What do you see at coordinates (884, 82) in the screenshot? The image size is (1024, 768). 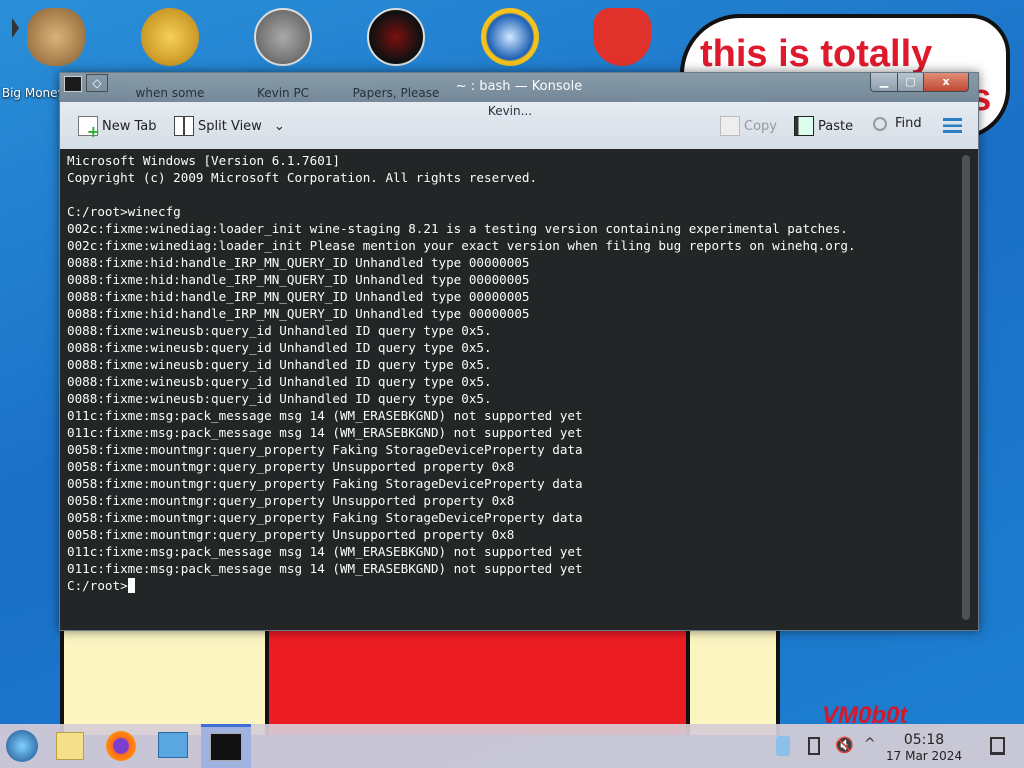 I see `minimize-button: ▁` at bounding box center [884, 82].